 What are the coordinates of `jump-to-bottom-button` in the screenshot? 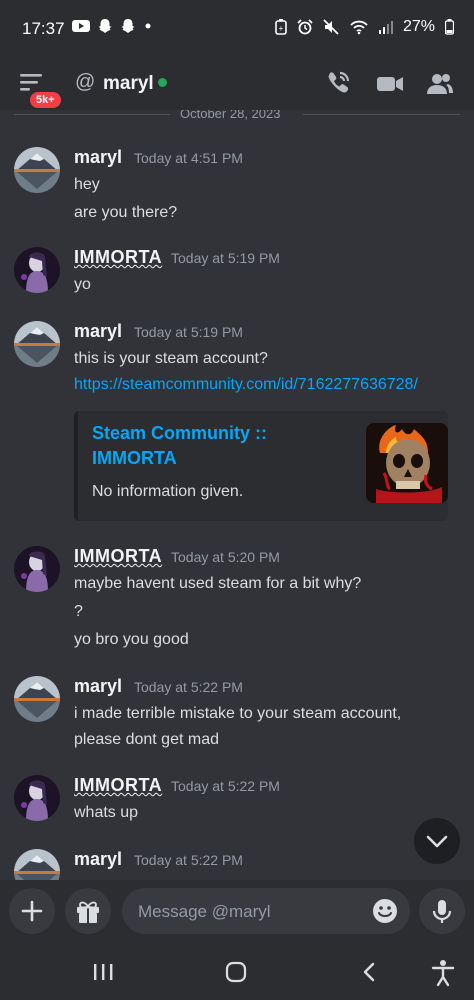 It's located at (437, 841).